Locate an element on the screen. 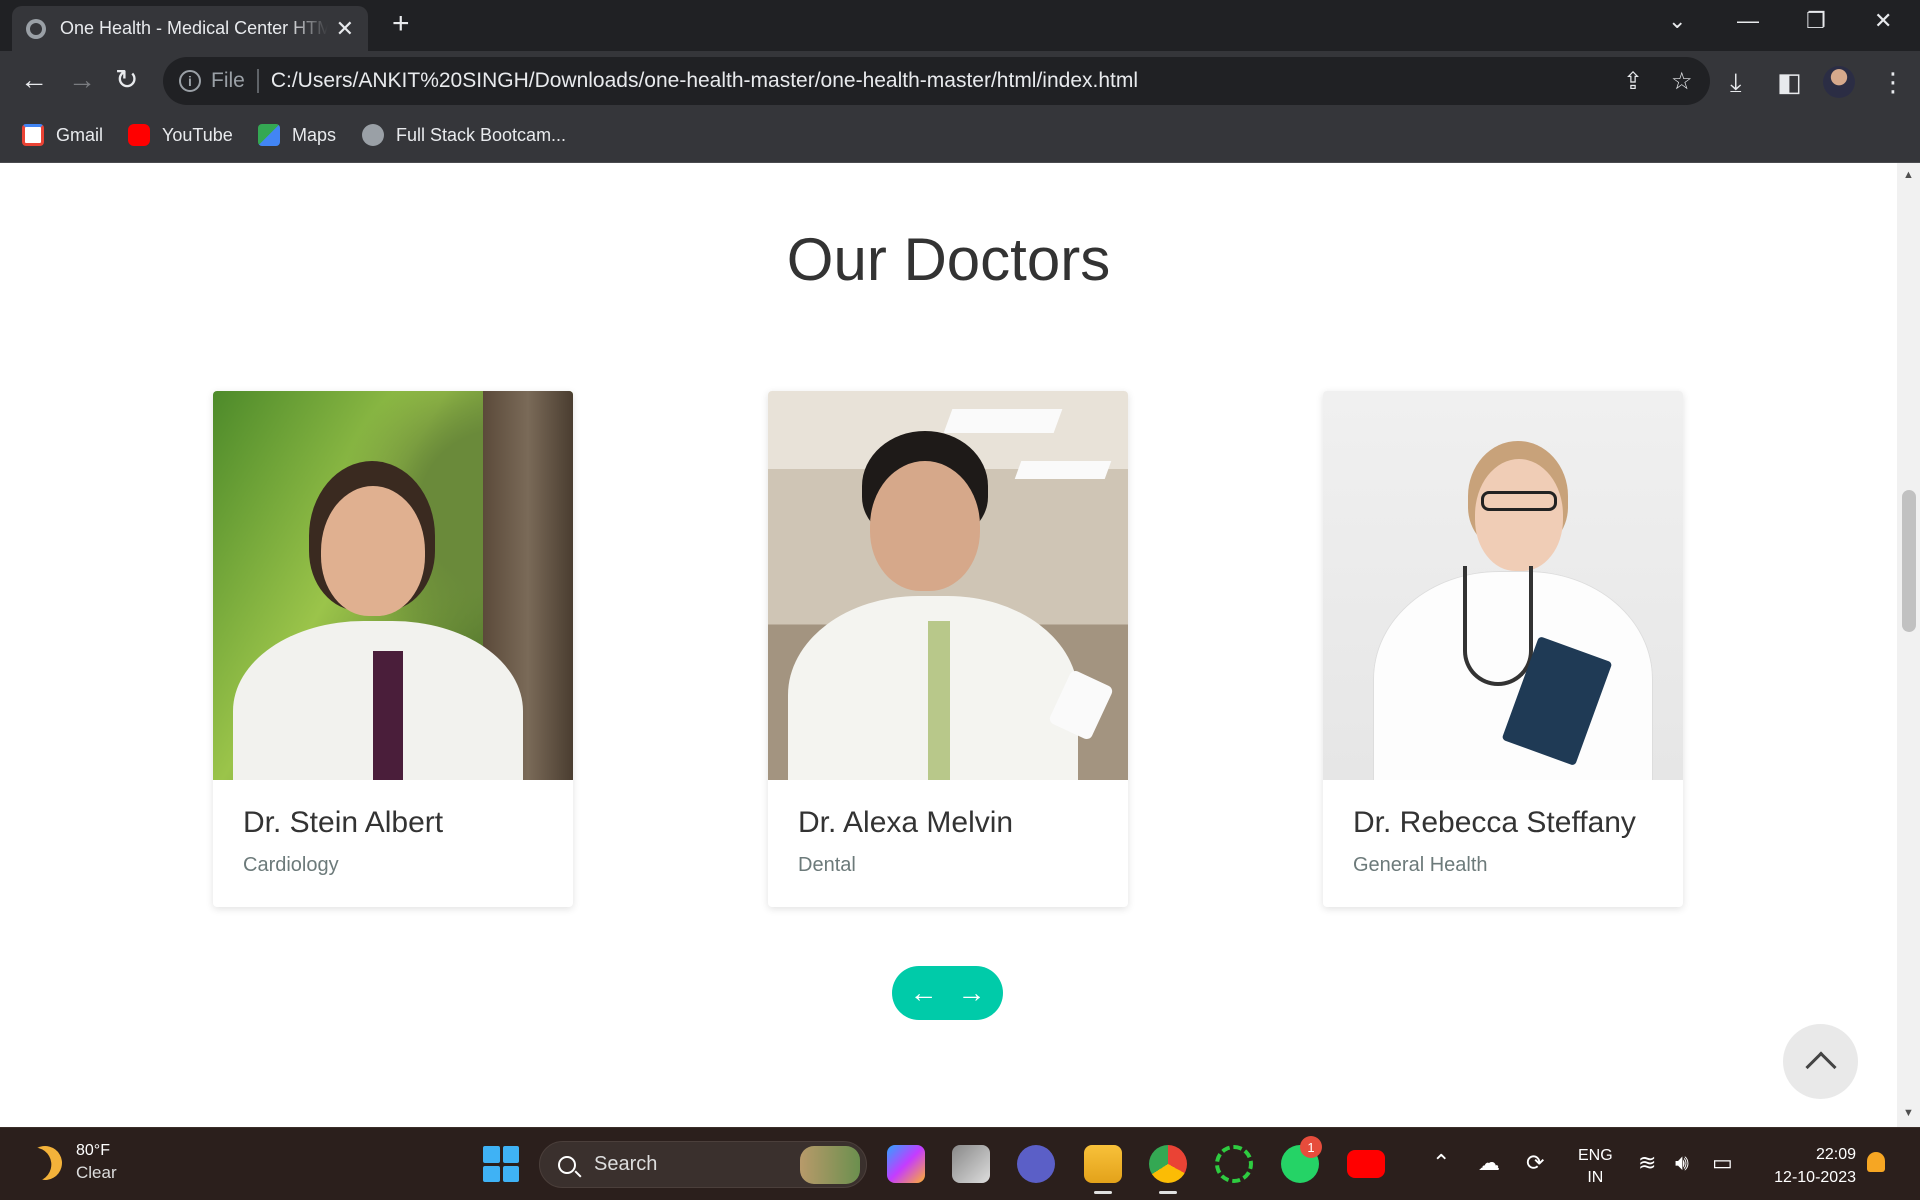 The width and height of the screenshot is (1920, 1200). taskbar-search: Search is located at coordinates (703, 1164).